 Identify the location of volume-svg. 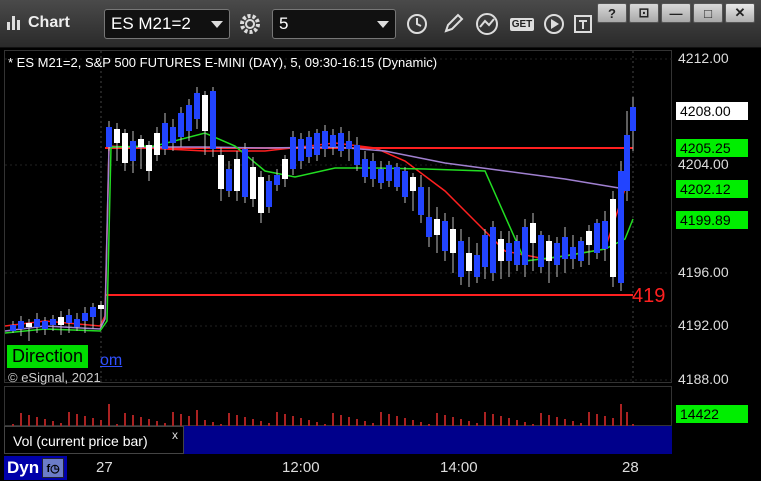
(323, 415).